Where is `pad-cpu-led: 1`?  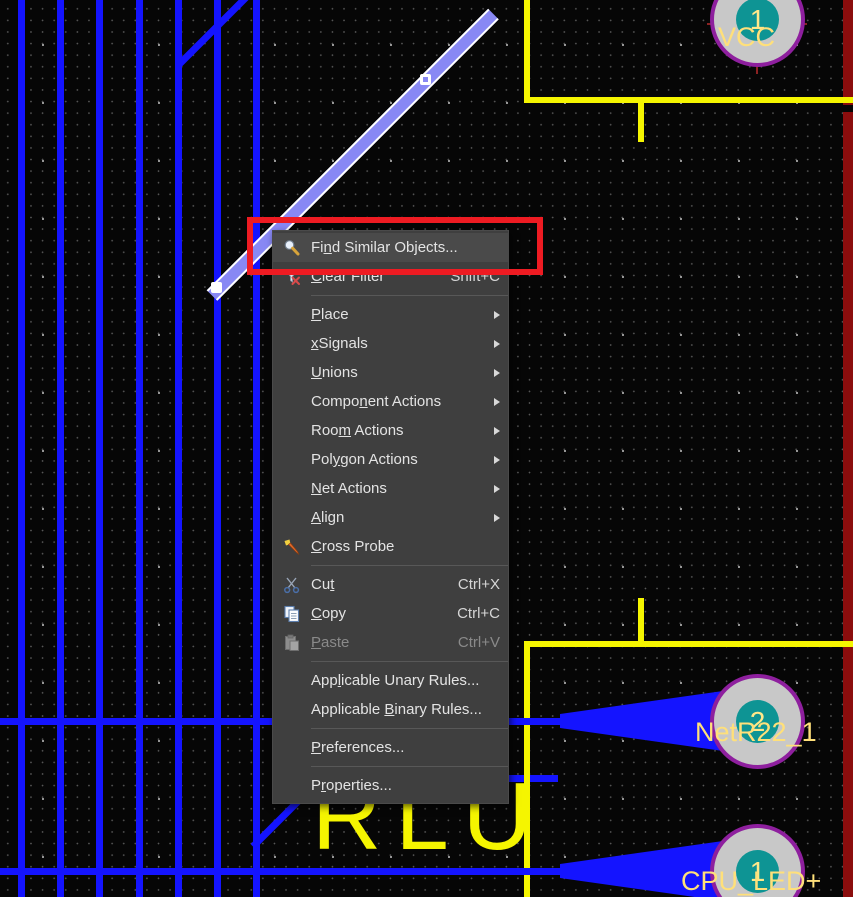
pad-cpu-led: 1 is located at coordinates (757, 860).